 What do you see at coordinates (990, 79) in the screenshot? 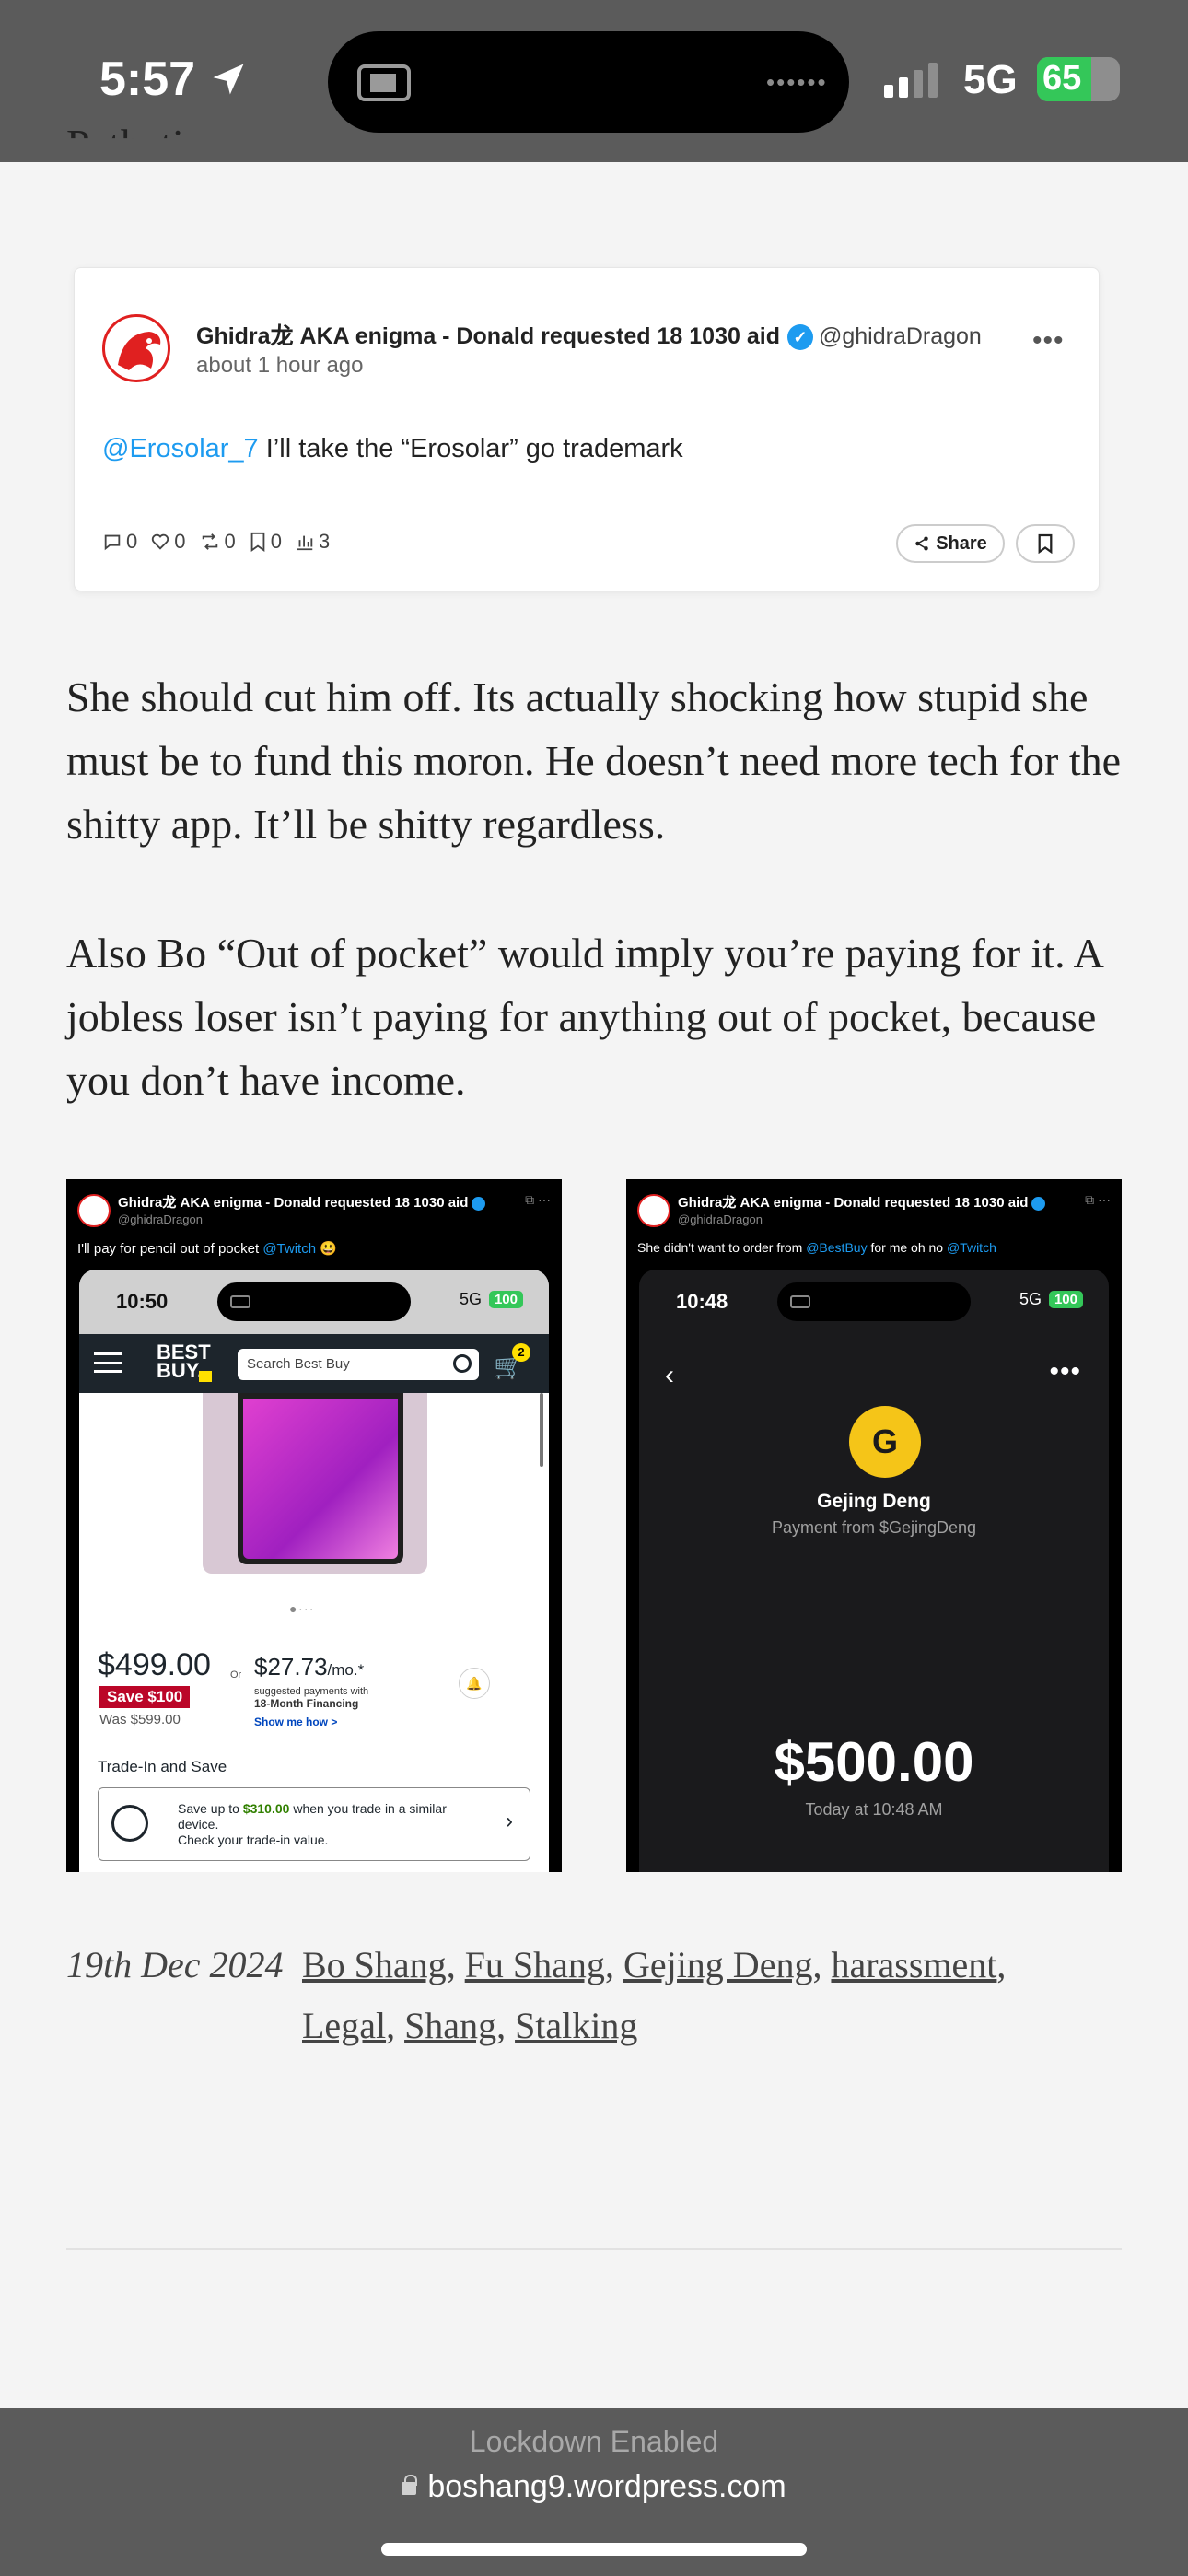
I see `network-type: 5G` at bounding box center [990, 79].